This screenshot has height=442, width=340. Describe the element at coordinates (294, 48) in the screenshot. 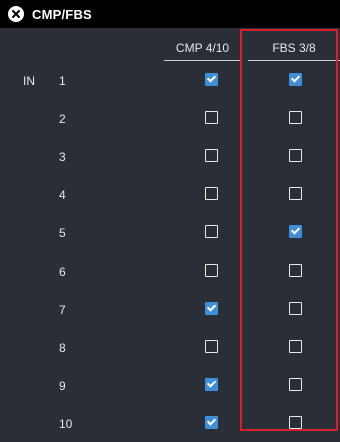

I see `column-header-fbs: FBS 3/8` at that location.